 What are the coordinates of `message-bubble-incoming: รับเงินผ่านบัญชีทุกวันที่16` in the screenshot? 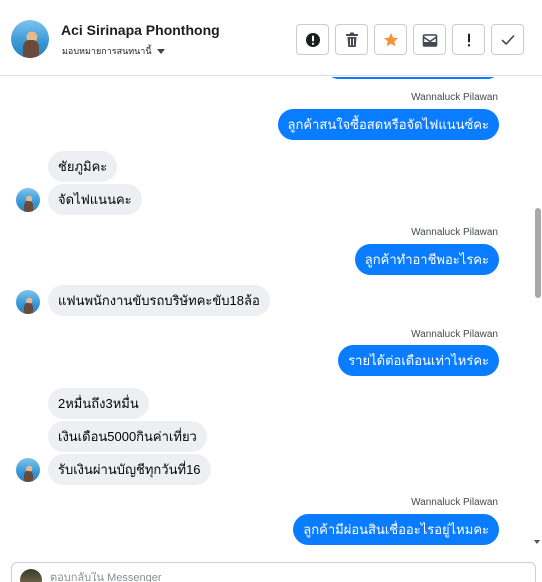 It's located at (129, 469).